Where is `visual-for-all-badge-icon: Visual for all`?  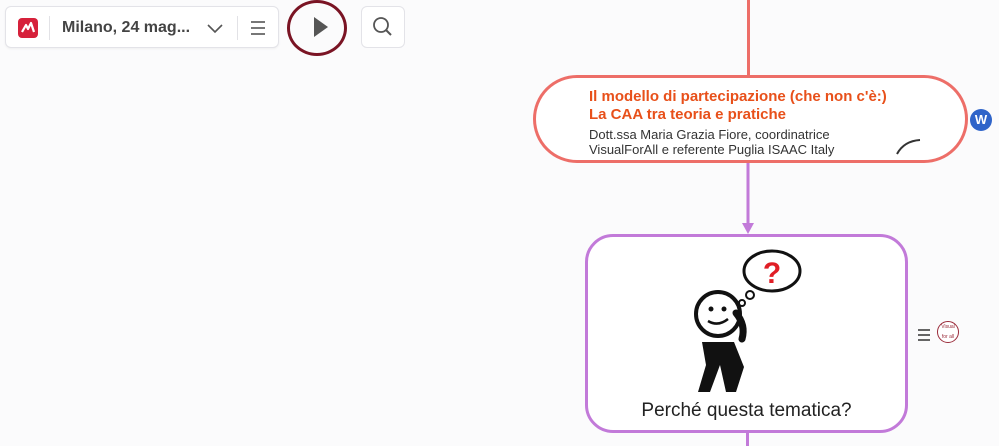
visual-for-all-badge-icon: Visual for all is located at coordinates (948, 332).